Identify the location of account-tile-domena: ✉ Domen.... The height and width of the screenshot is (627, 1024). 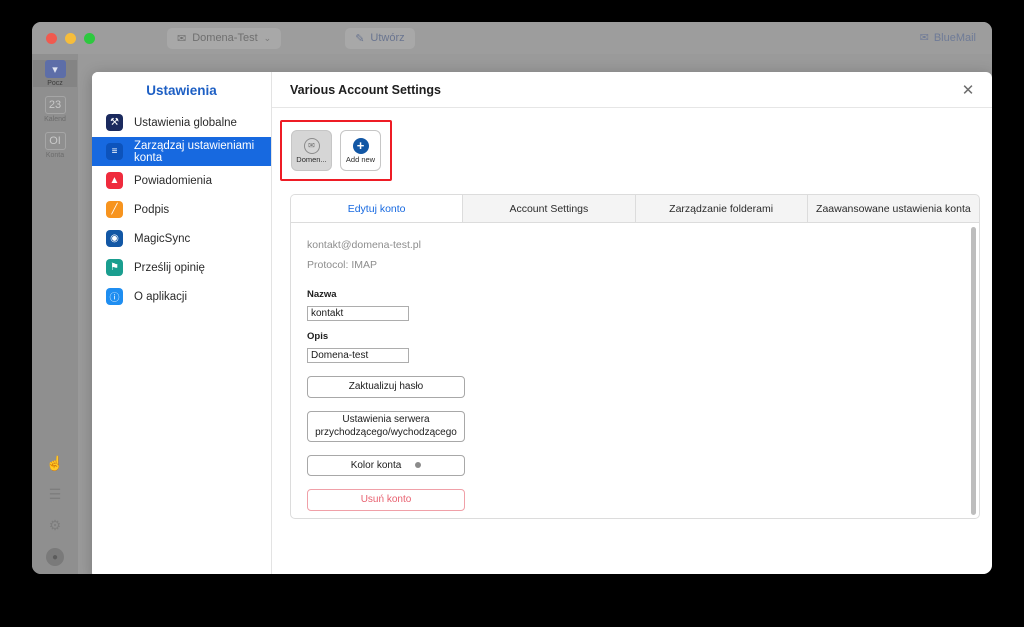
(311, 150).